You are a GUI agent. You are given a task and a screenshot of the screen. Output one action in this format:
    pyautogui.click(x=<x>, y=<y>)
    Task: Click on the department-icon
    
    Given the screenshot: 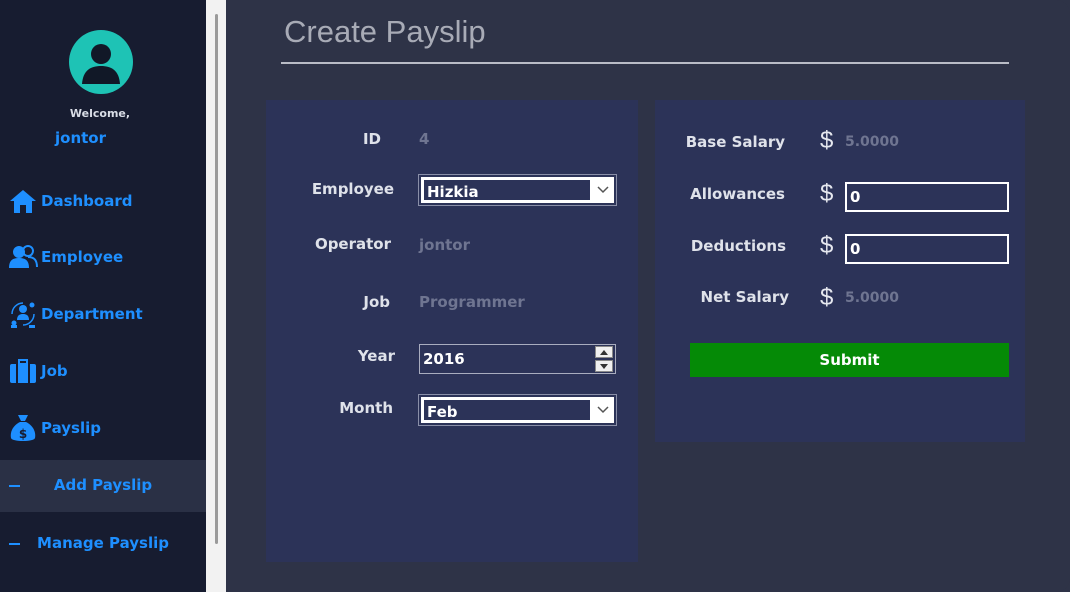 What is the action you would take?
    pyautogui.click(x=23, y=314)
    